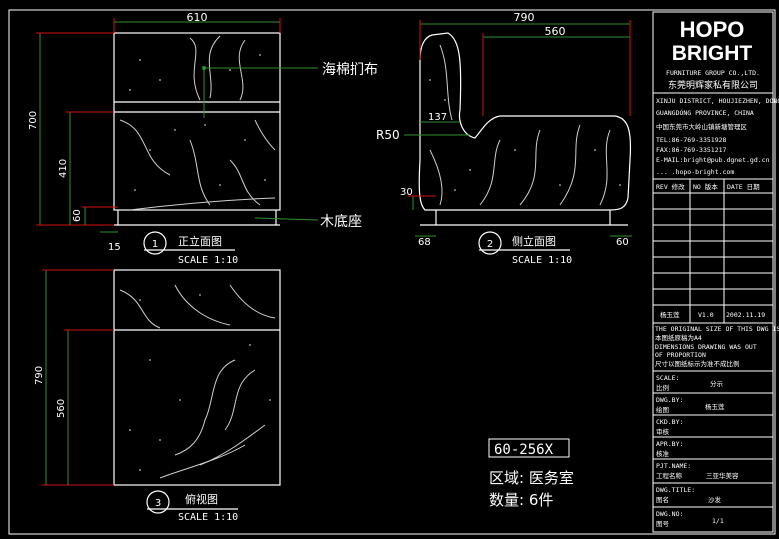 The image size is (779, 539). What do you see at coordinates (705, 113) in the screenshot?
I see `address-2: GUANGDONG PROVINCE, CHINA` at bounding box center [705, 113].